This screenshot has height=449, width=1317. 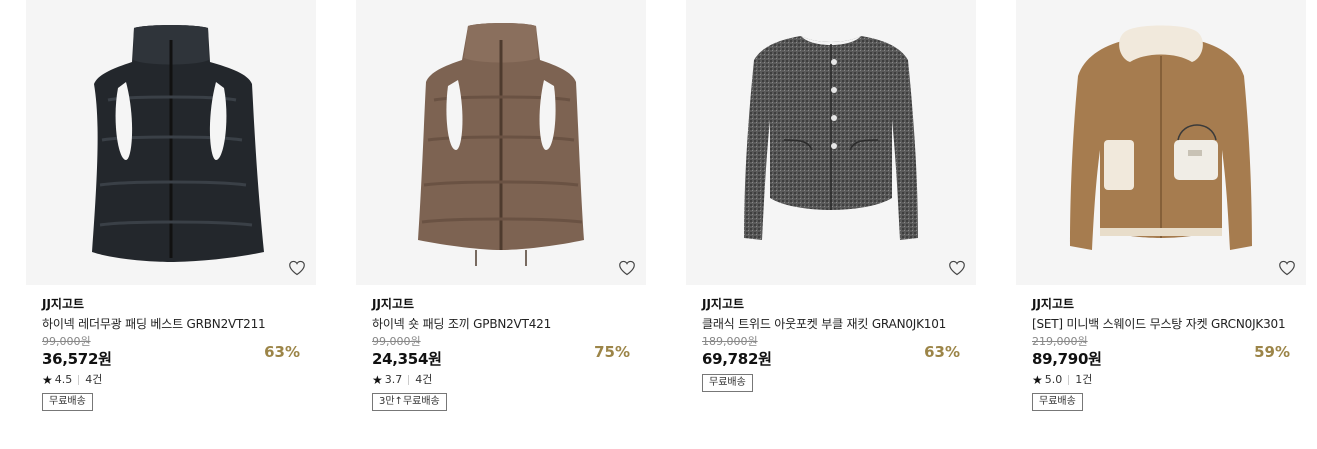 I want to click on original-price: 219,000원, so click(x=1060, y=341).